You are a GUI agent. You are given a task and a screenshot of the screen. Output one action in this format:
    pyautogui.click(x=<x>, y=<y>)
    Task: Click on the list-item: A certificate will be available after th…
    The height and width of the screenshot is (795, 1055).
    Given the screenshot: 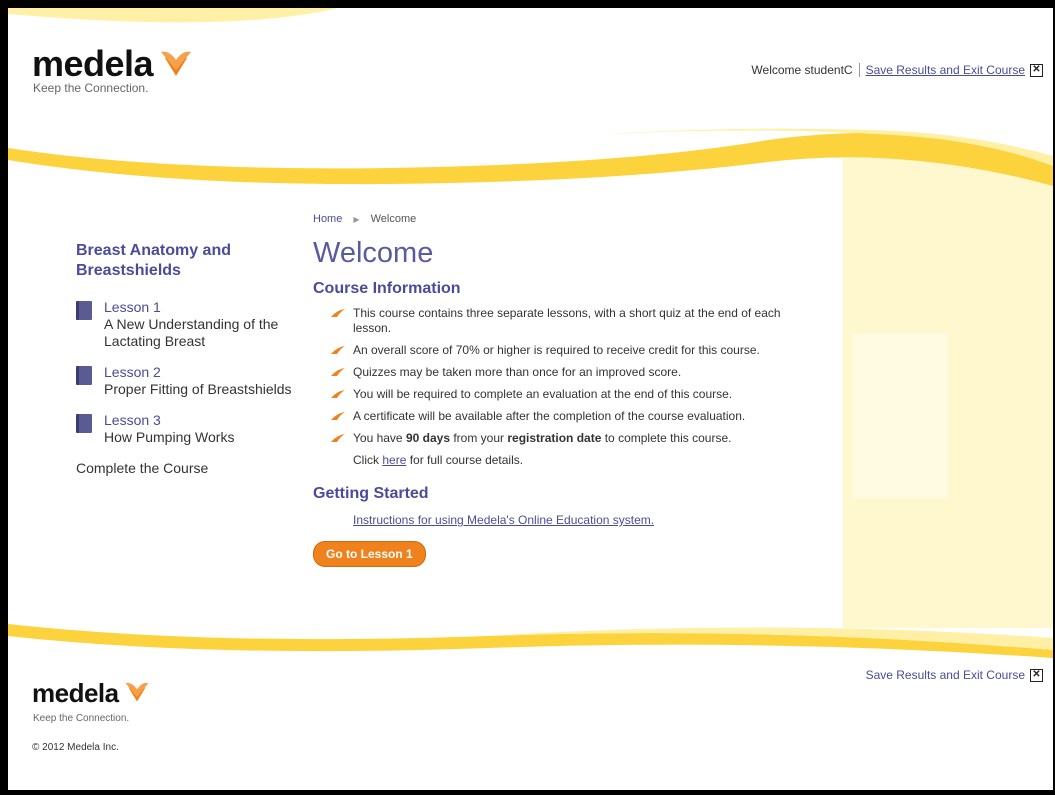 What is the action you would take?
    pyautogui.click(x=562, y=416)
    